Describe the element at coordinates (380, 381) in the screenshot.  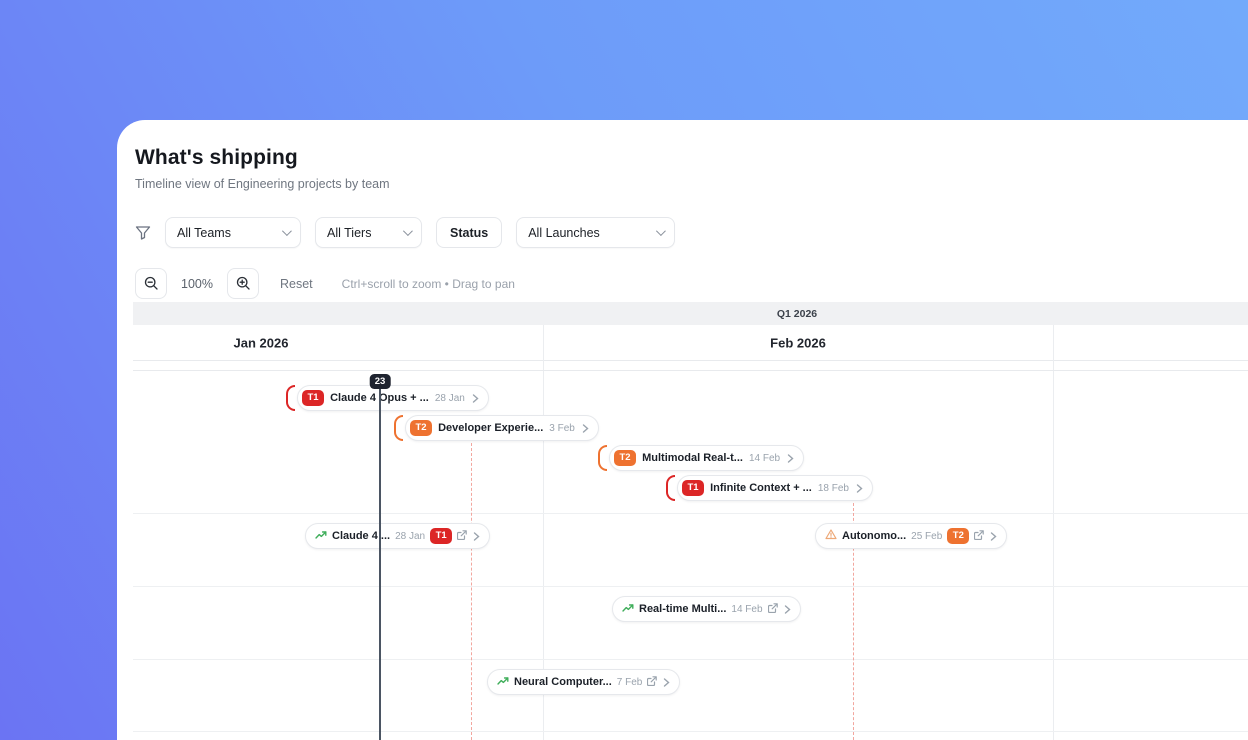
I see `today-badge: 23` at that location.